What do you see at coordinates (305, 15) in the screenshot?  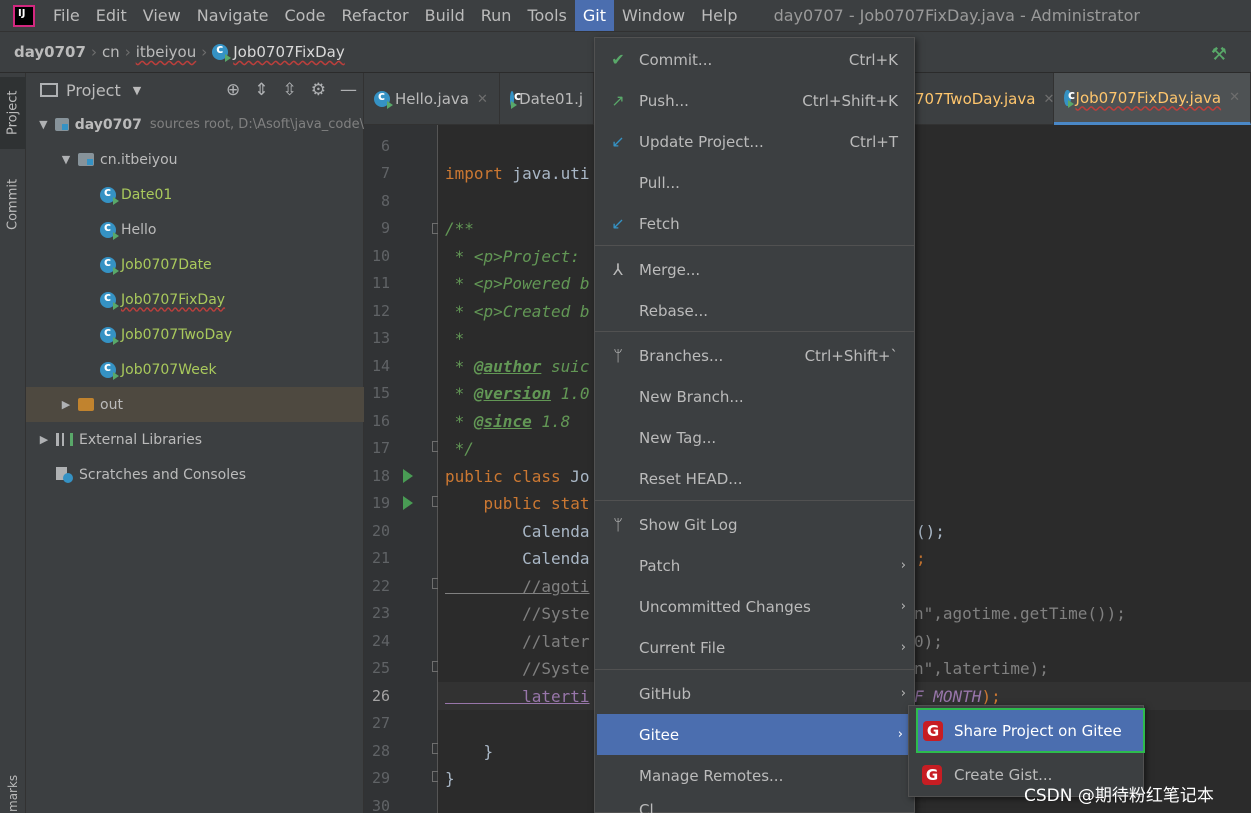 I see `menu-code: Code` at bounding box center [305, 15].